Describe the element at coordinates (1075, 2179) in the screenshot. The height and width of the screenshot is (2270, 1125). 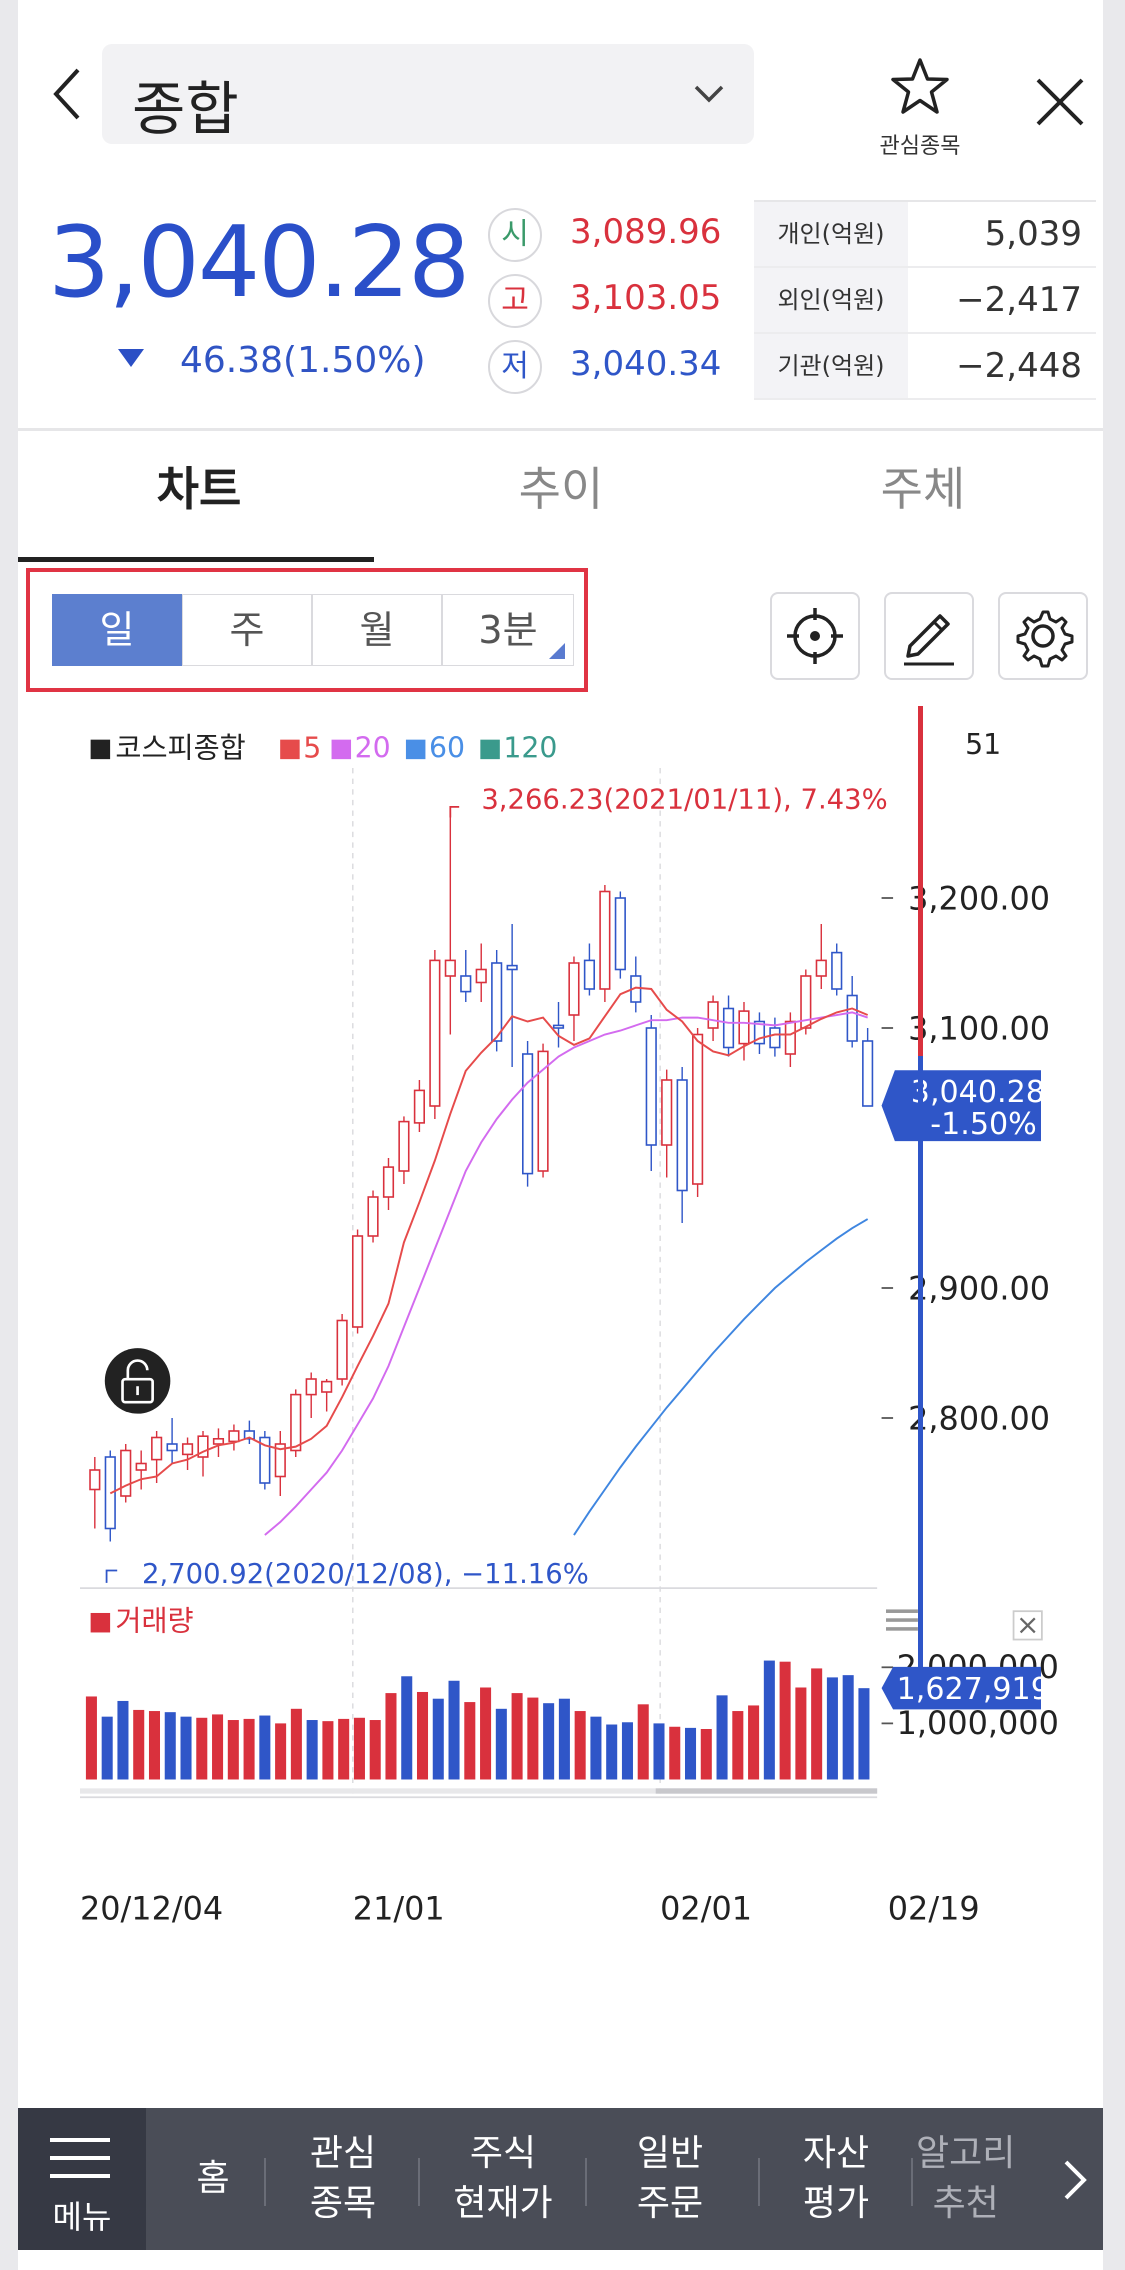
I see `nav-next-button` at that location.